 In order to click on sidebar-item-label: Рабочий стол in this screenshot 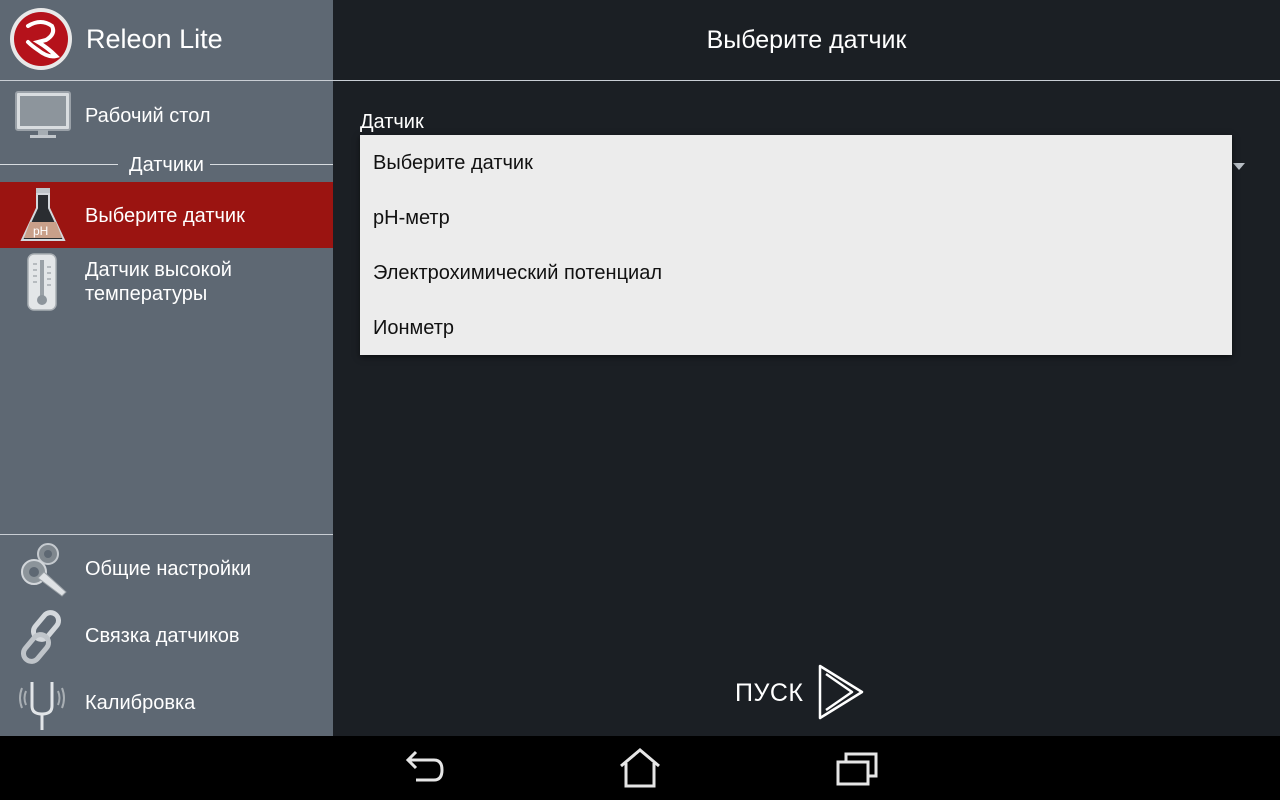, I will do `click(148, 116)`.